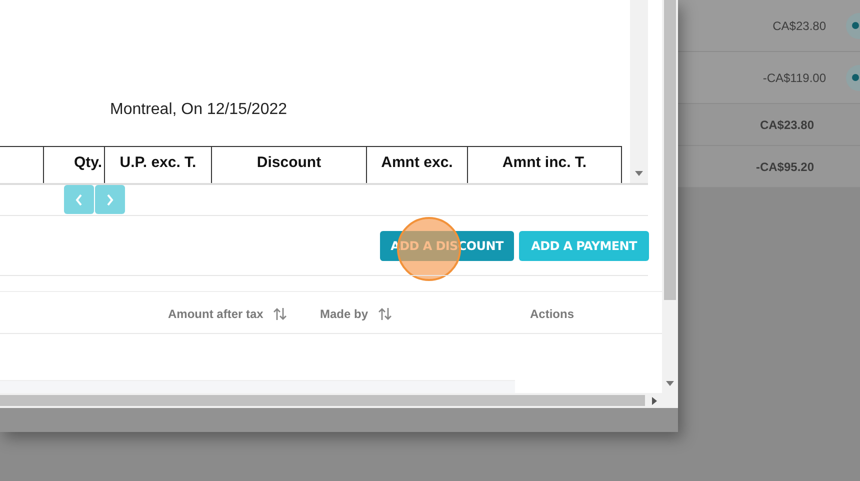  I want to click on column-header: Actions, so click(552, 314).